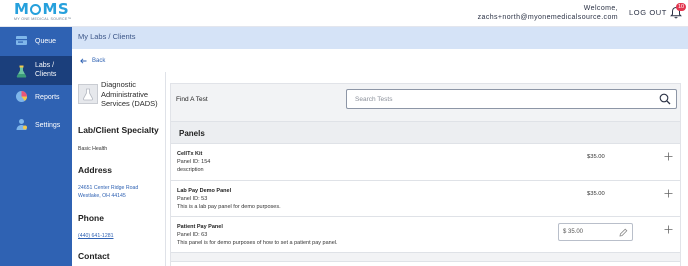 This screenshot has width=688, height=266. What do you see at coordinates (190, 154) in the screenshot?
I see `panel-name: CellTx Kit` at bounding box center [190, 154].